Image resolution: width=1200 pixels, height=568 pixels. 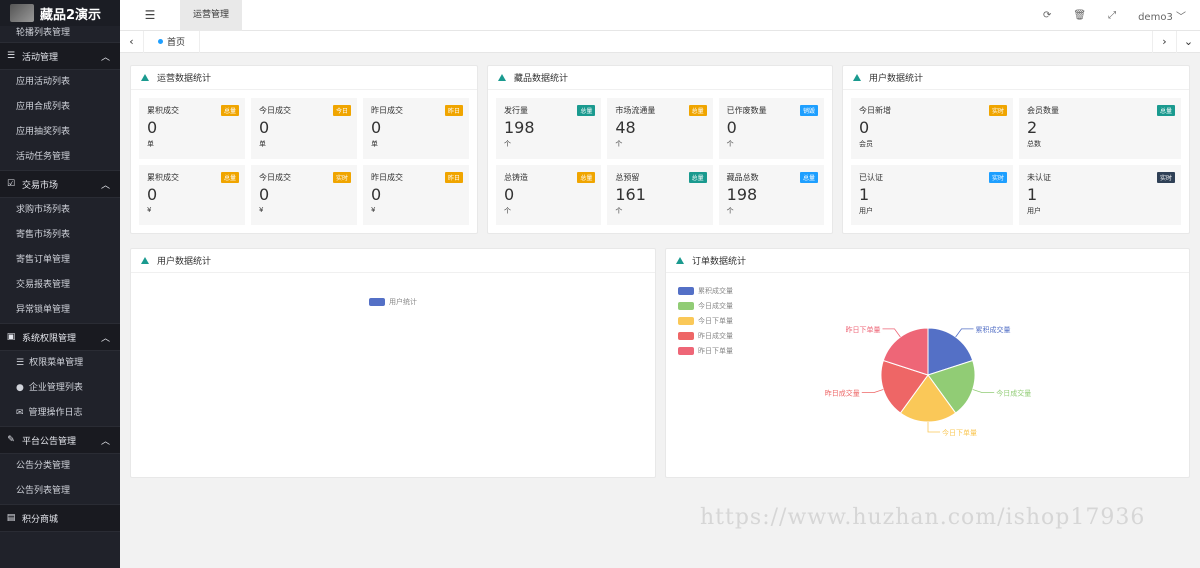 What do you see at coordinates (11, 184) in the screenshot?
I see `checkbox-icon: ☑` at bounding box center [11, 184].